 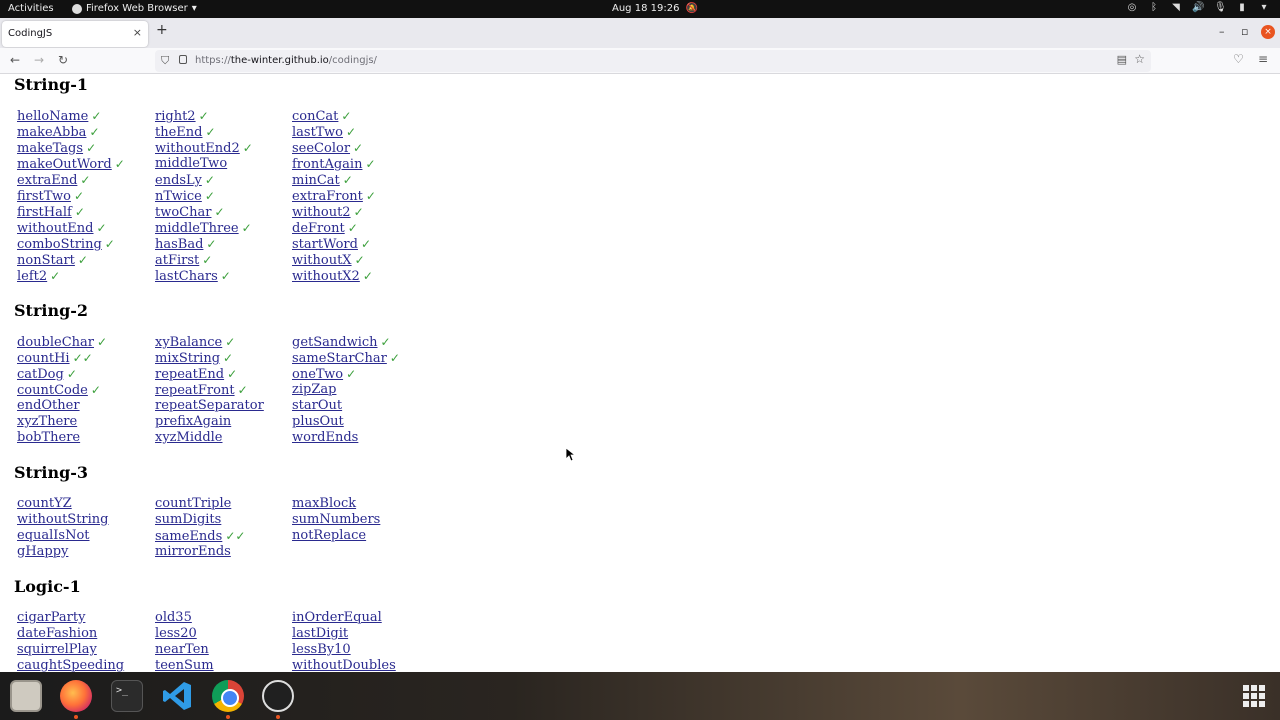 What do you see at coordinates (327, 196) in the screenshot?
I see `exercise-link: extraFront` at bounding box center [327, 196].